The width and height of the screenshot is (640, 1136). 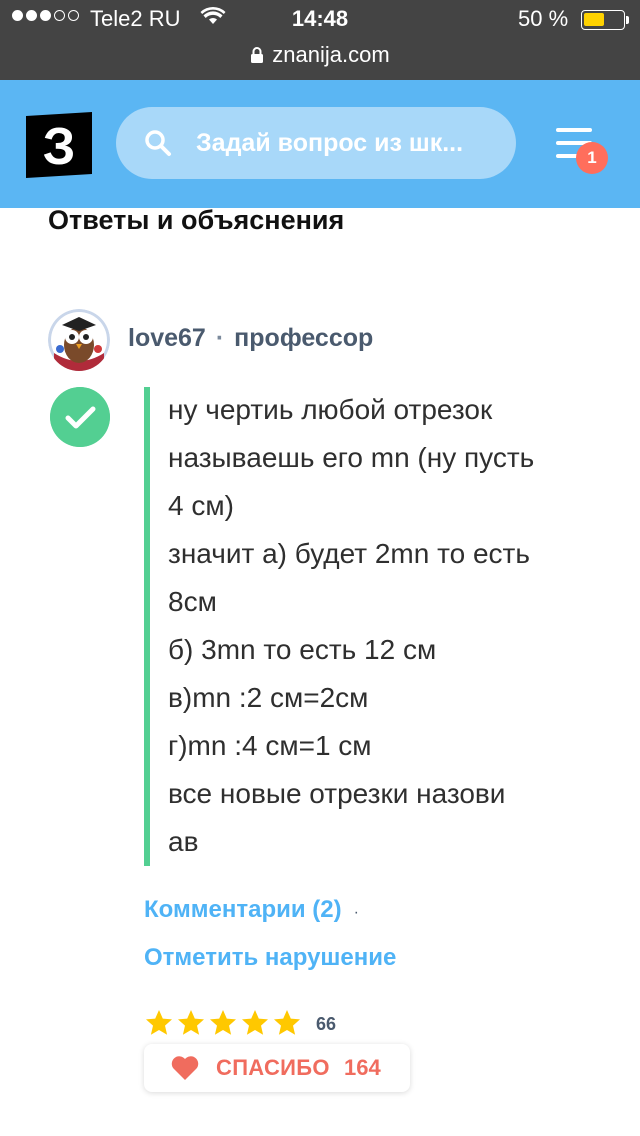 I want to click on thanks-button: СПАСИБО 164, so click(x=277, y=1068).